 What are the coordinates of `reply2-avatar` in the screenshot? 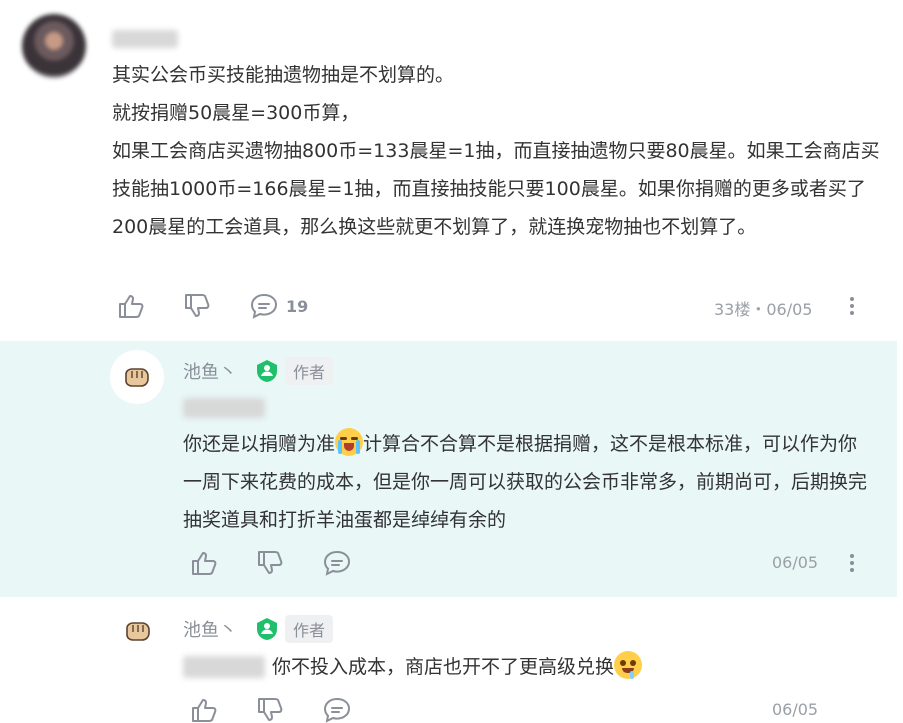 It's located at (138, 633).